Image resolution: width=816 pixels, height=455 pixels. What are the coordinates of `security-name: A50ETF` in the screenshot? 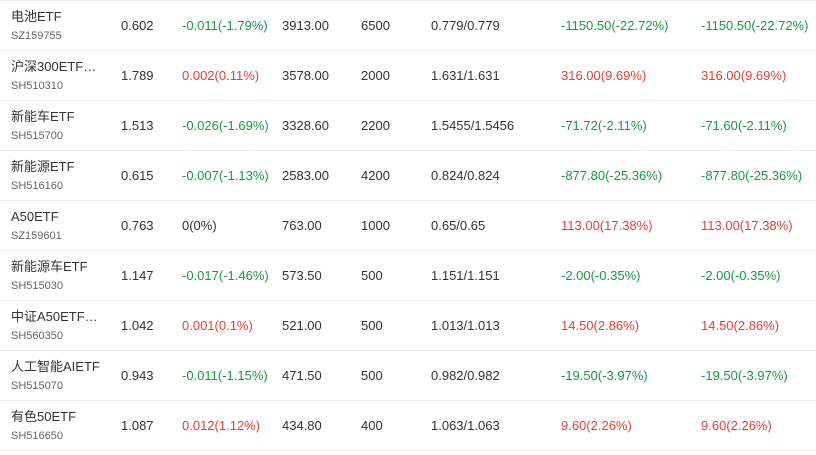 It's located at (35, 217).